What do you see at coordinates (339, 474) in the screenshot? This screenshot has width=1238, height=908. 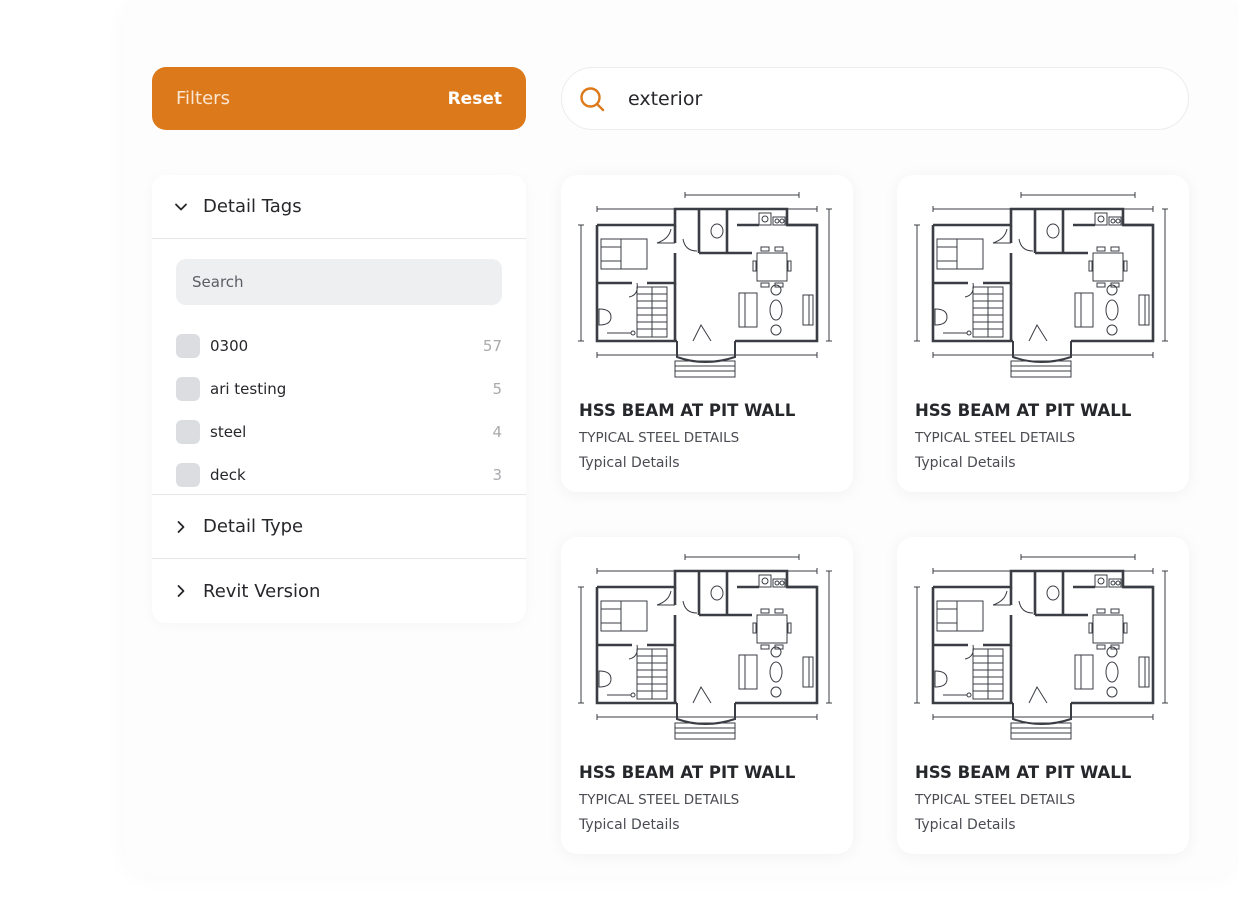 I see `tag-item: deck 3` at bounding box center [339, 474].